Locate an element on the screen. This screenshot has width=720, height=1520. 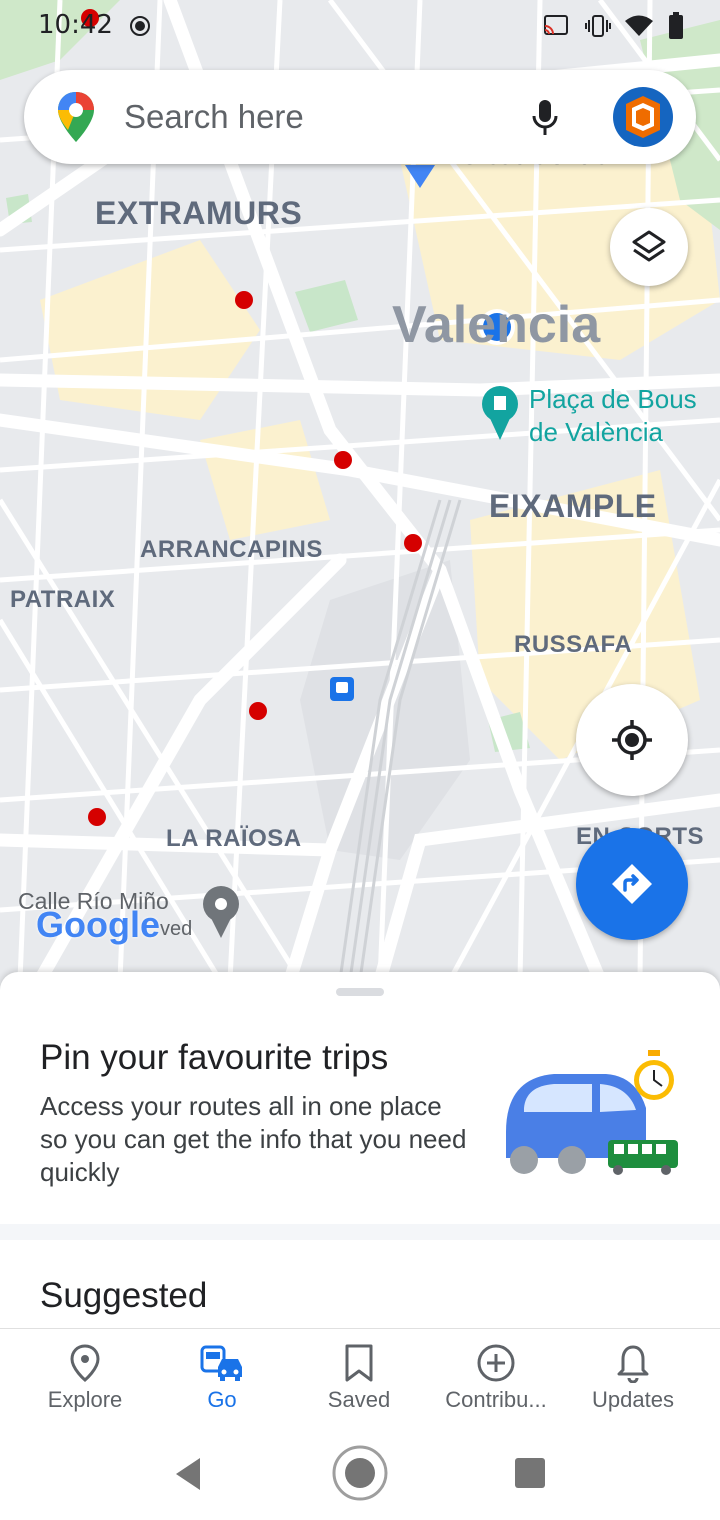
system-navigation-bar is located at coordinates (360, 1475).